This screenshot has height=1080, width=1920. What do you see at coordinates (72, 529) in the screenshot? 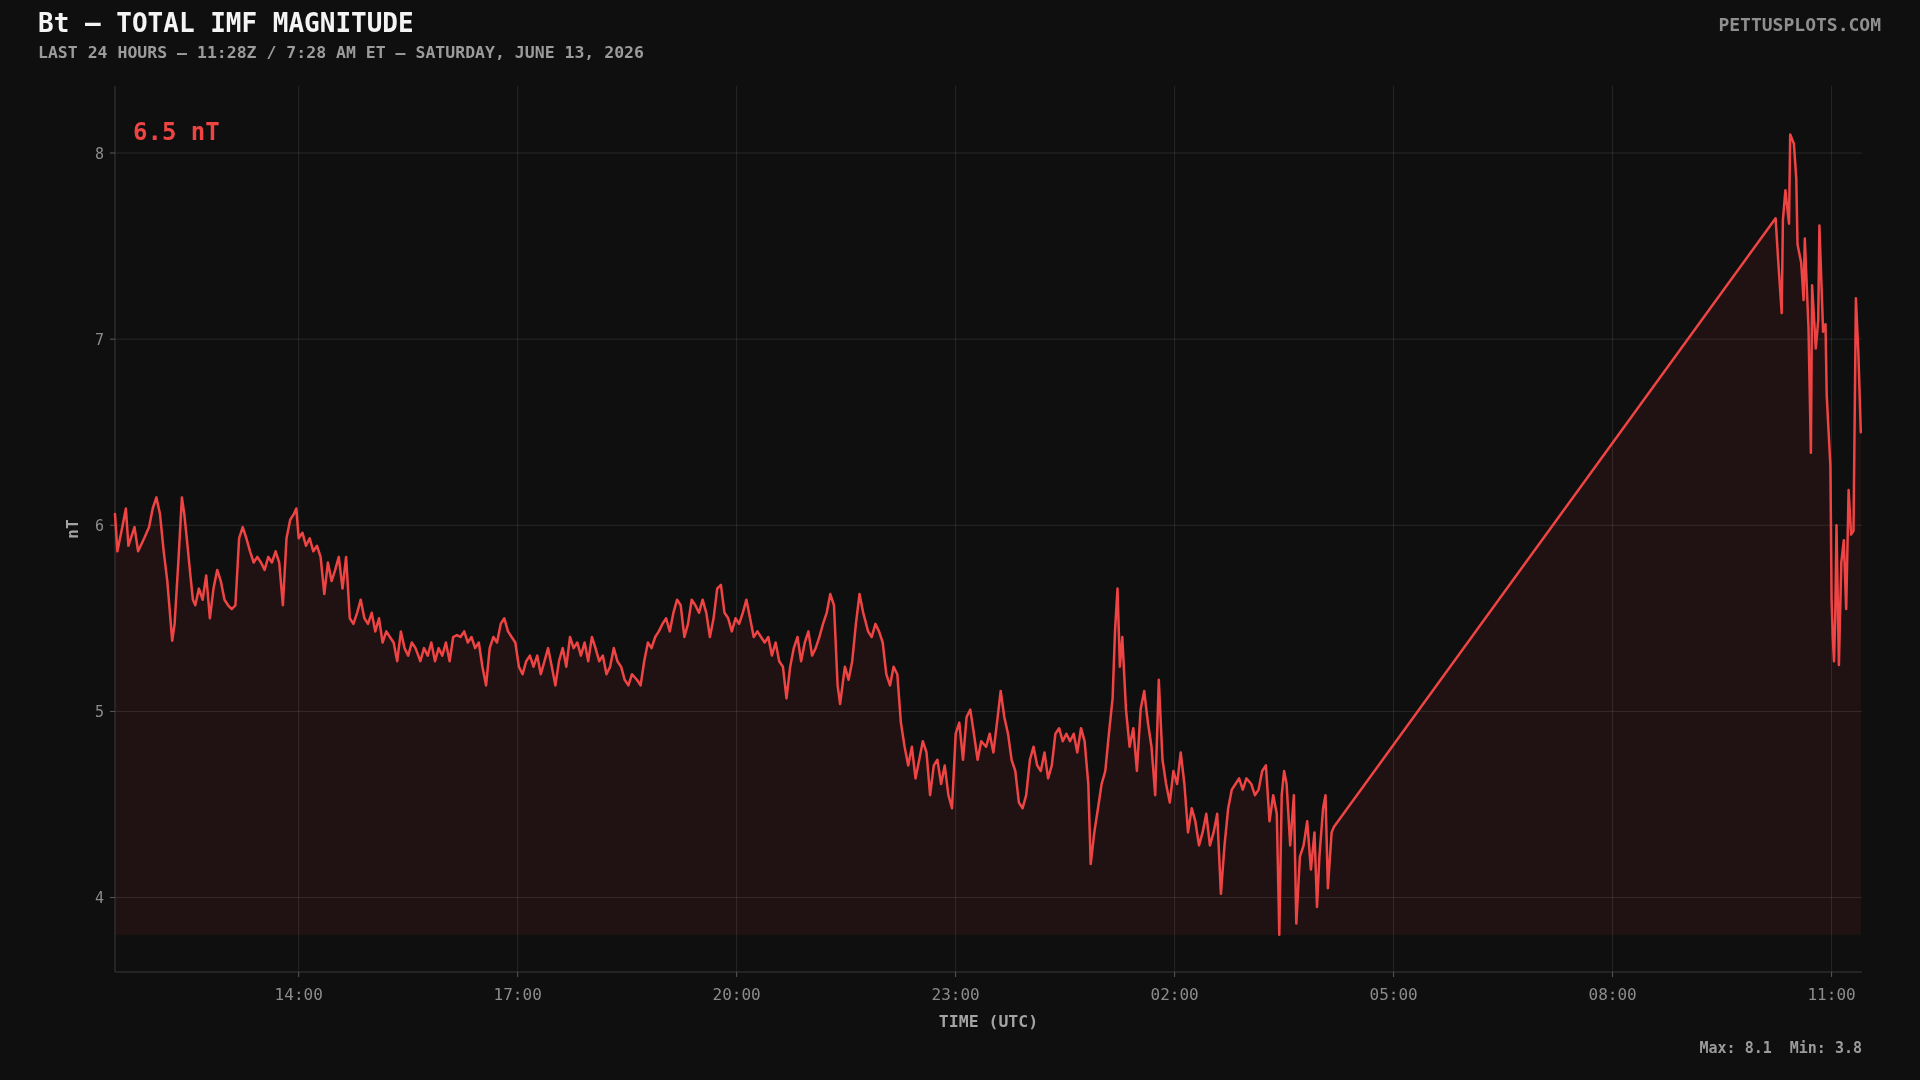
I see `y-axis-title: nT` at bounding box center [72, 529].